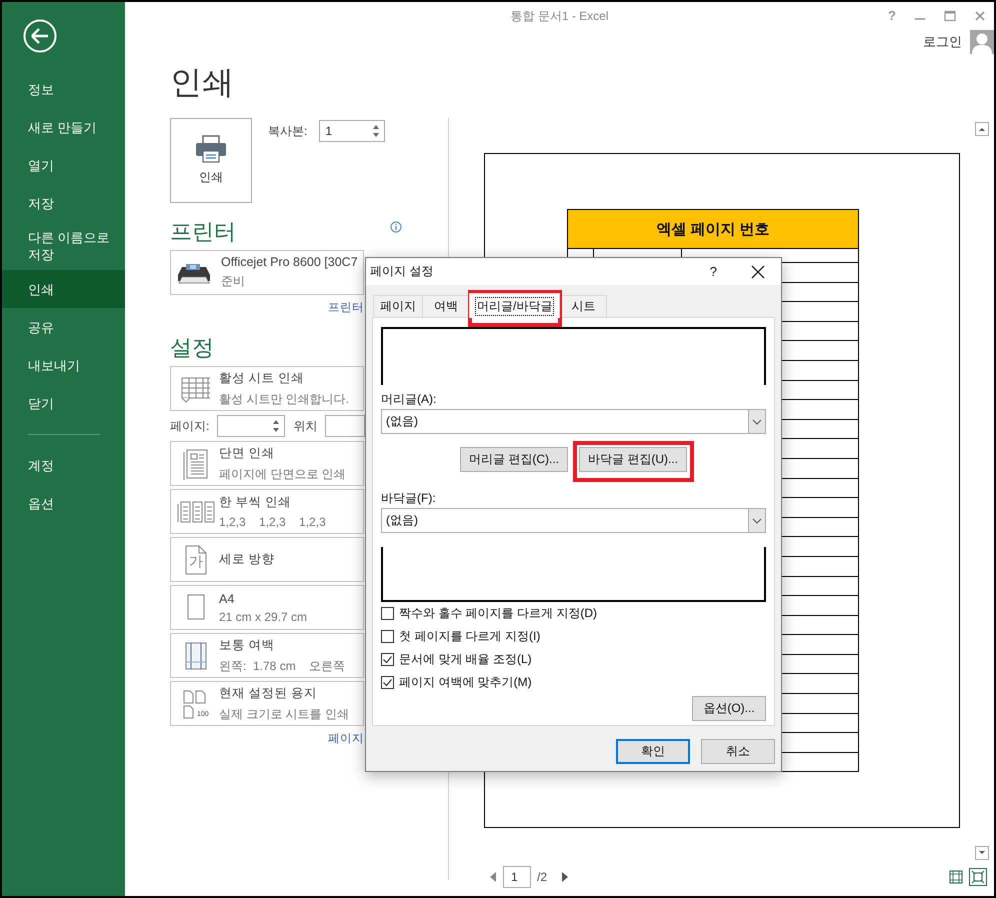 The width and height of the screenshot is (996, 898). What do you see at coordinates (255, 502) in the screenshot?
I see `option-title: 한 부씩 인쇄` at bounding box center [255, 502].